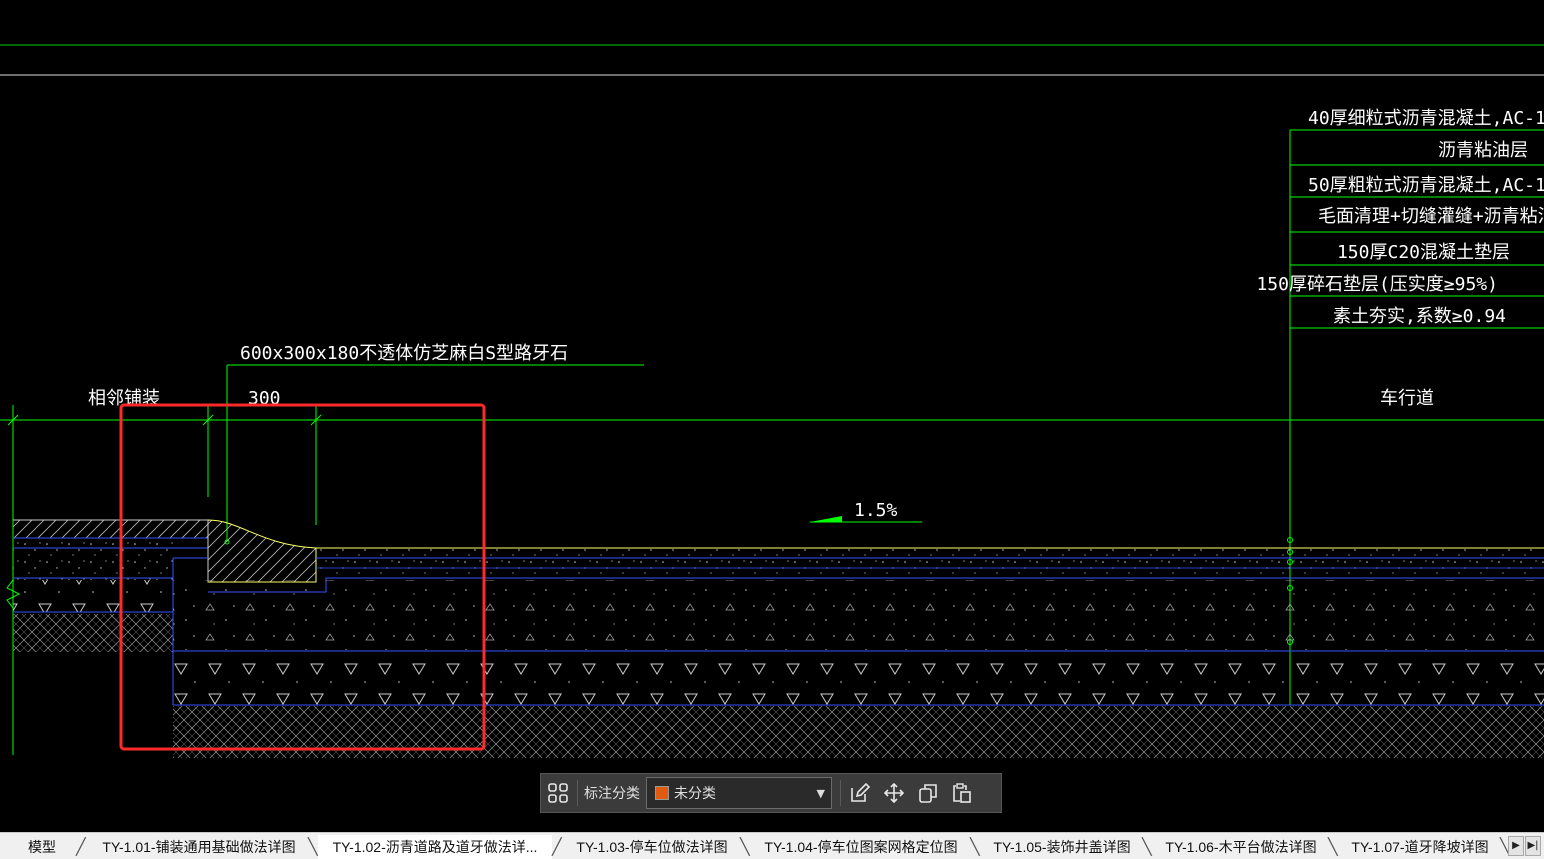  Describe the element at coordinates (1420, 847) in the screenshot. I see `tab-ty-1-07: TY-1.07-道牙降坡详图` at that location.